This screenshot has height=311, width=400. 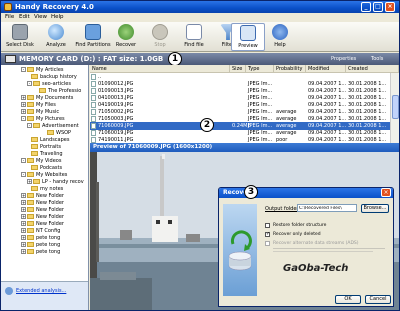 I want to click on app-icon, so click(x=8, y=7).